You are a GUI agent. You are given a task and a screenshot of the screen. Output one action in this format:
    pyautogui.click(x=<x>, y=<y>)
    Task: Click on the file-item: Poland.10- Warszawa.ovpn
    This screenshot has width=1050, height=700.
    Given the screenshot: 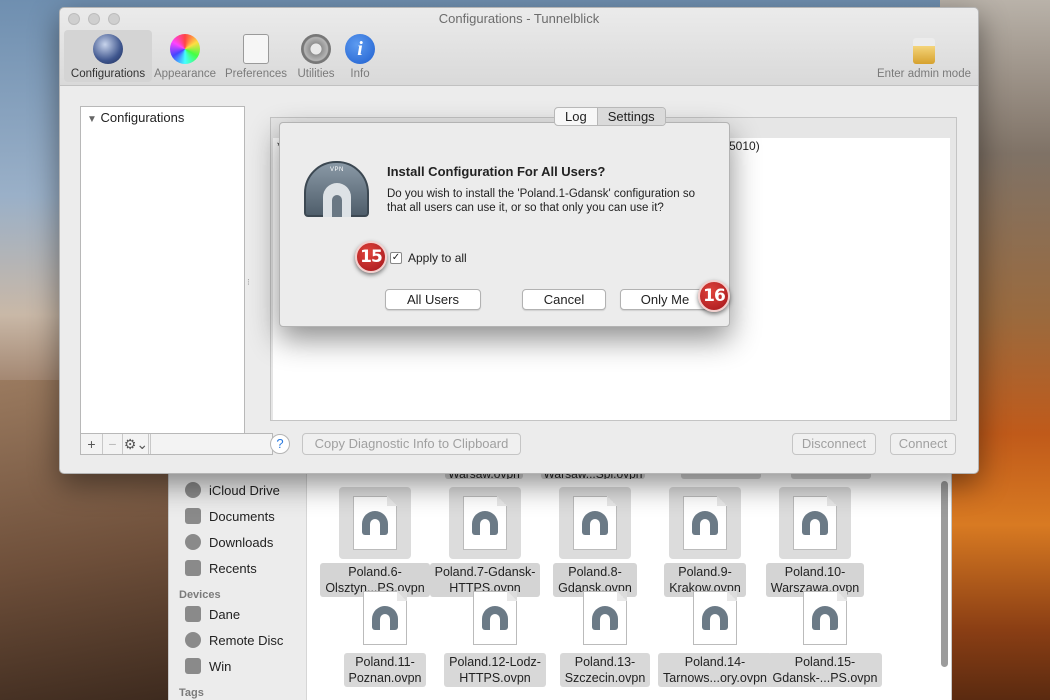 What is the action you would take?
    pyautogui.click(x=815, y=542)
    